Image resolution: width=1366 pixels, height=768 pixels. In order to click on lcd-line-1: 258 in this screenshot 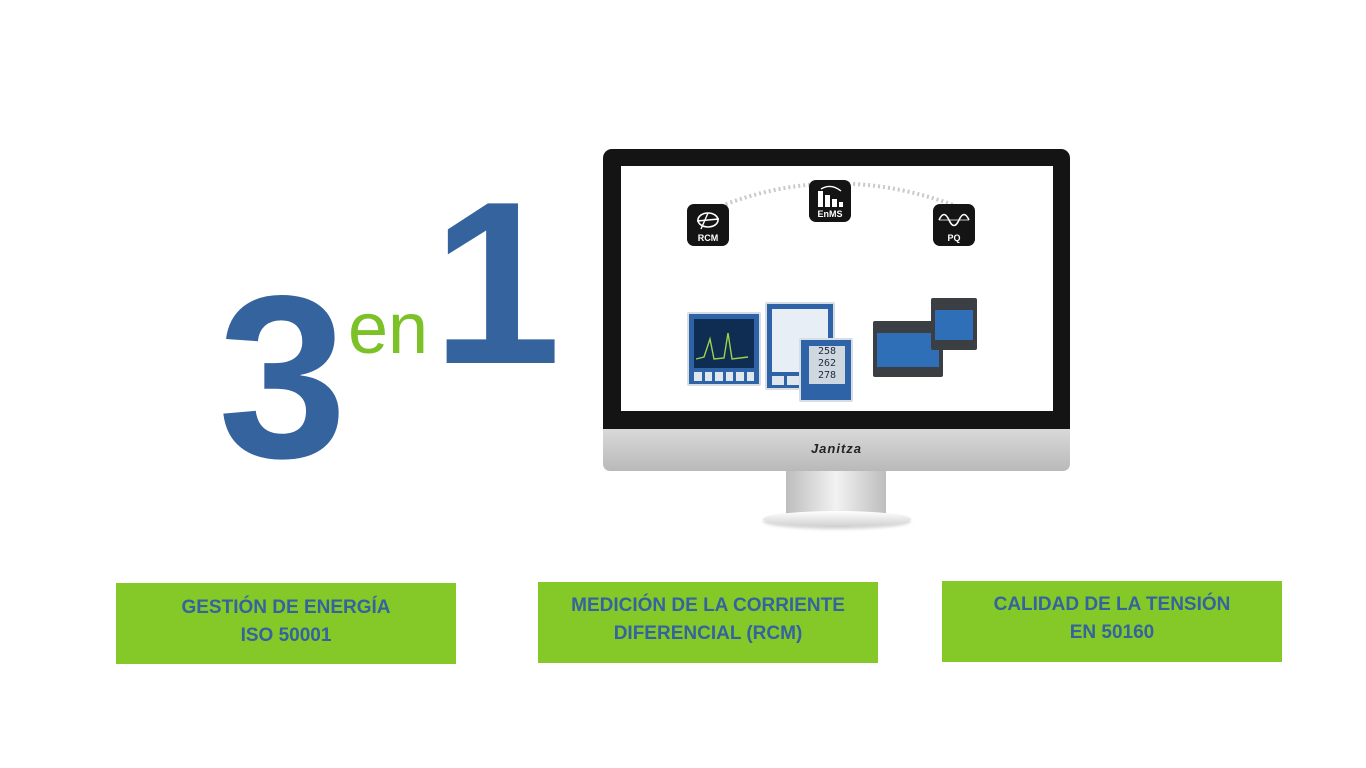, I will do `click(827, 351)`.